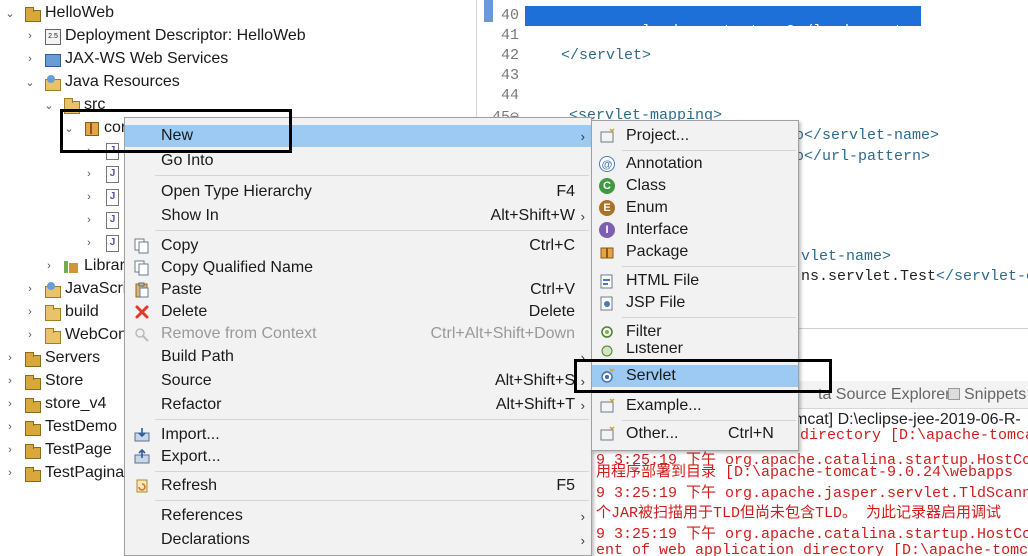  What do you see at coordinates (104, 265) in the screenshot?
I see `tree-item-label: Librar` at bounding box center [104, 265].